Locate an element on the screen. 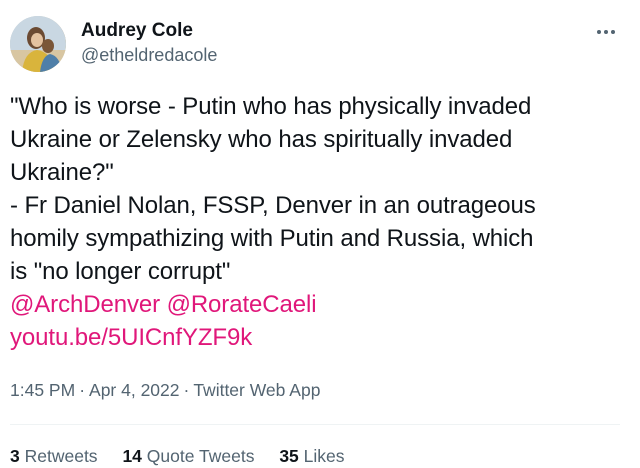 The height and width of the screenshot is (468, 640). tweet-stats: 3 Retweets 14 Quote Tweets 35 Likes is located at coordinates (187, 456).